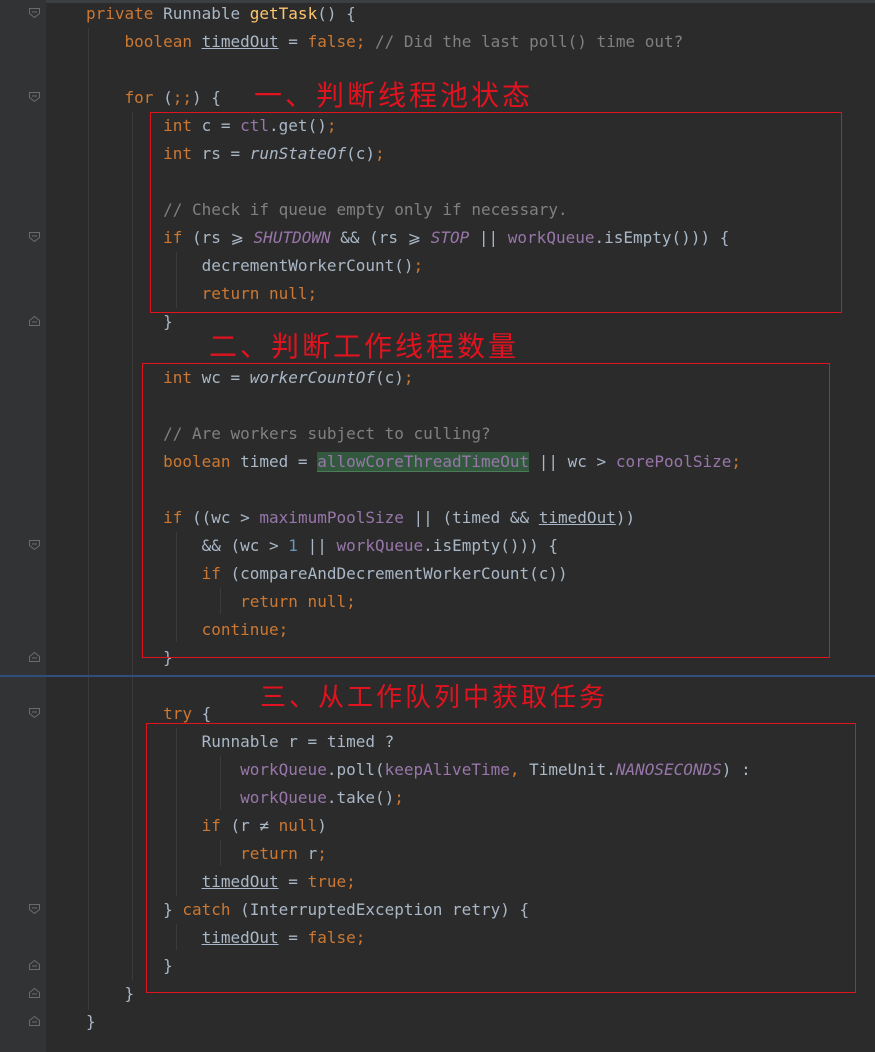  Describe the element at coordinates (206, 97) in the screenshot. I see `code-token: ) {` at that location.